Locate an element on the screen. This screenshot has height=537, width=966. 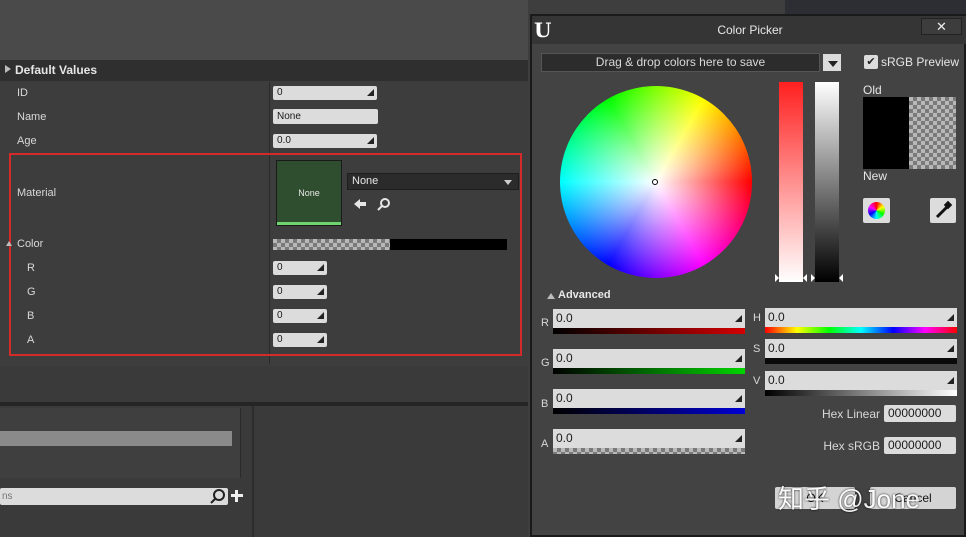
thumbnail-label: None is located at coordinates (309, 193).